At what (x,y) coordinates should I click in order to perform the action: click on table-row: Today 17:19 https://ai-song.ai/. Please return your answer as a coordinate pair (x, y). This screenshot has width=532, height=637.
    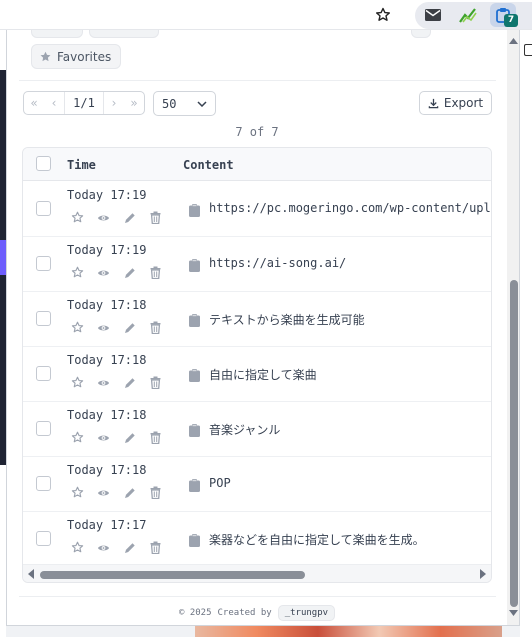
    Looking at the image, I should click on (257, 264).